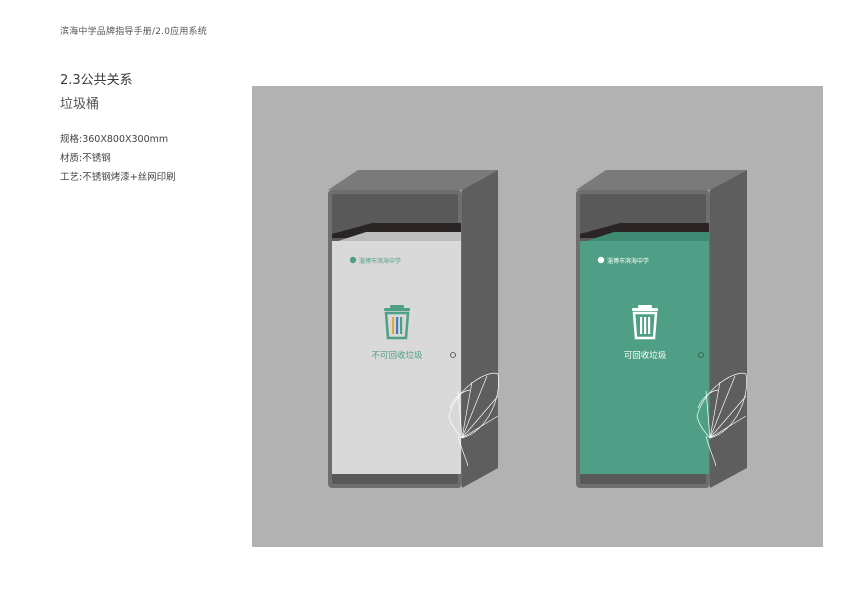 The image size is (848, 600). What do you see at coordinates (645, 355) in the screenshot?
I see `bin-label: 可回收垃圾` at bounding box center [645, 355].